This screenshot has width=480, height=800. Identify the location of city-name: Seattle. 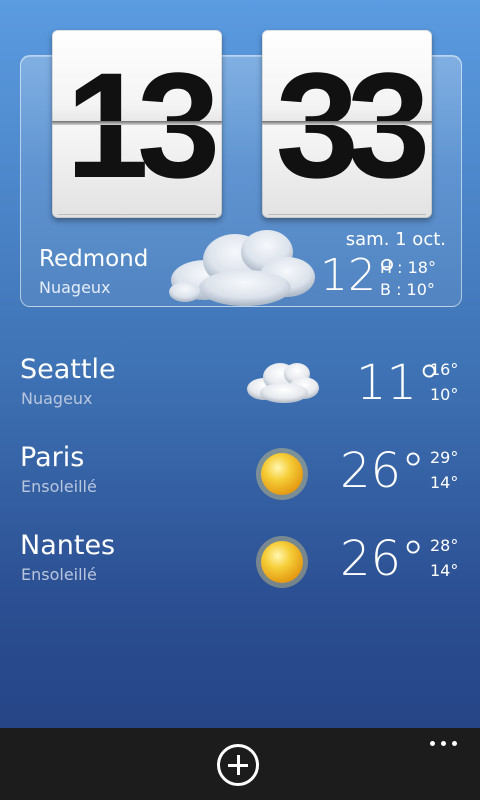
(68, 369).